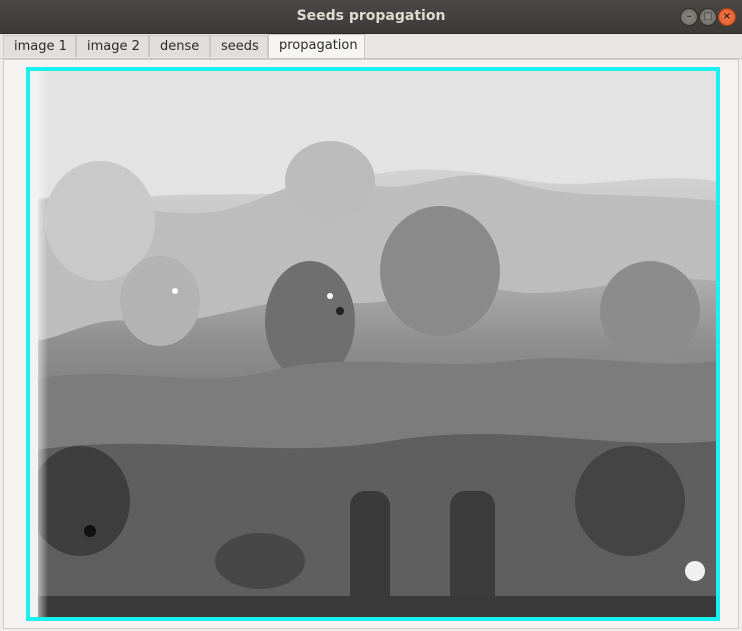  I want to click on tab-propagation: propagation, so click(316, 46).